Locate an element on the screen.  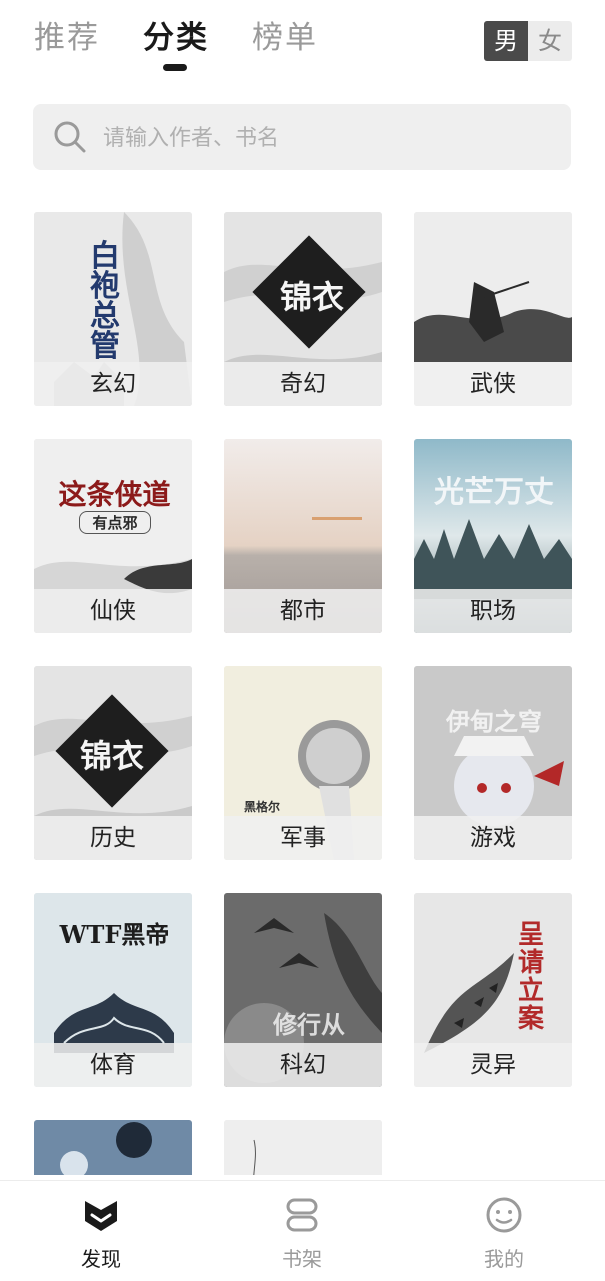
discover-icon is located at coordinates (101, 1216).